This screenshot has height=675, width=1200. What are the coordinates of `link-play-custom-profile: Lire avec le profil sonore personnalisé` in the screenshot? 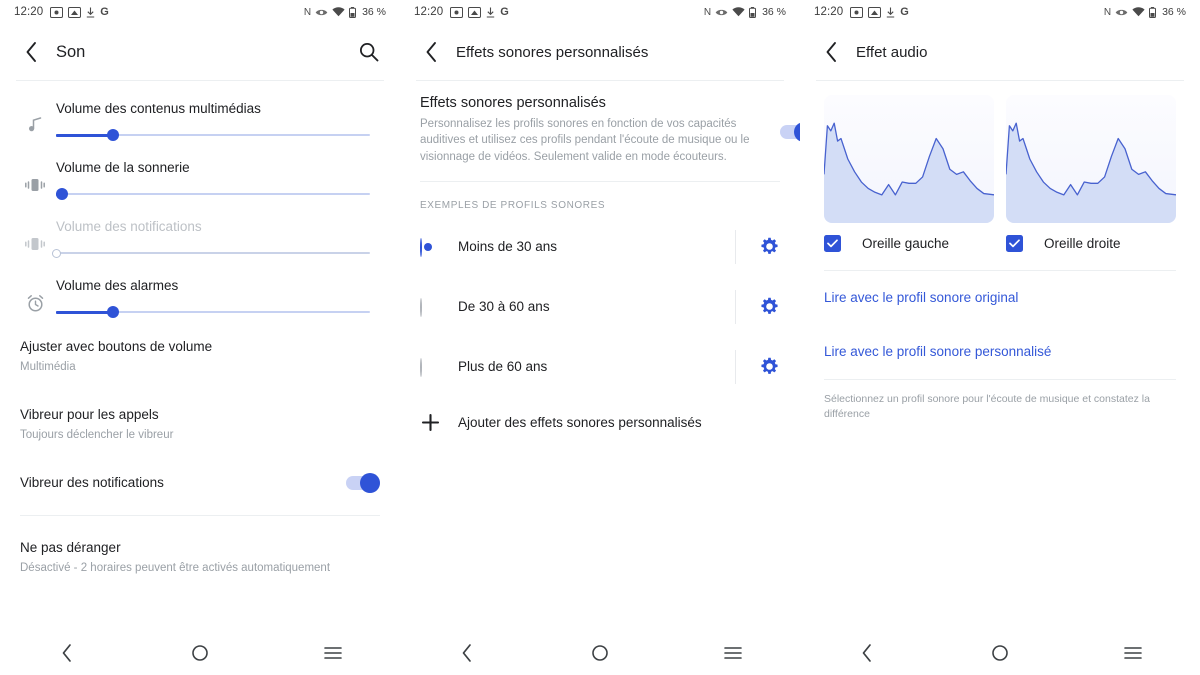 It's located at (937, 351).